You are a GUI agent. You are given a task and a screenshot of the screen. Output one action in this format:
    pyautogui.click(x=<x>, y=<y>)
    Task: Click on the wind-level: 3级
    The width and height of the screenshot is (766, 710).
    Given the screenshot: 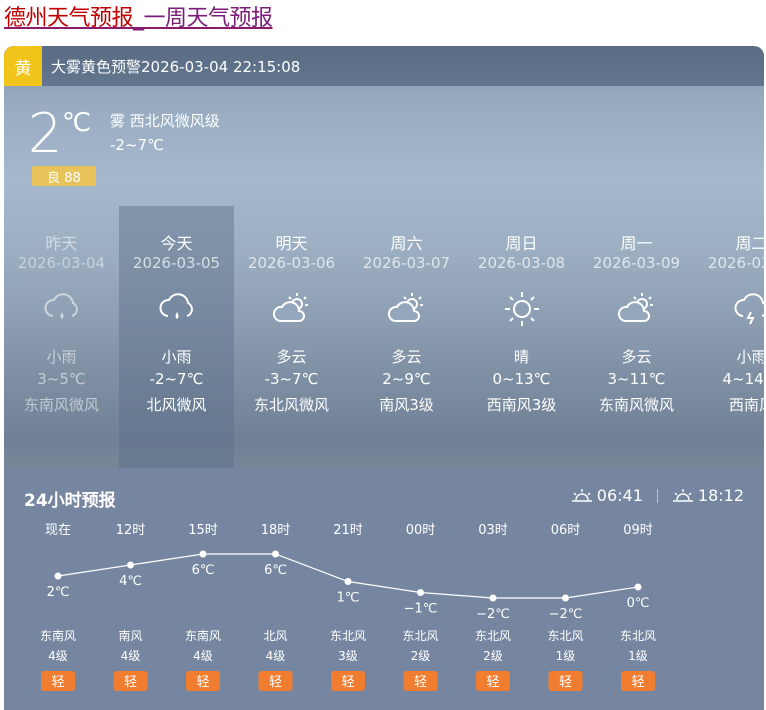 What is the action you would take?
    pyautogui.click(x=348, y=656)
    